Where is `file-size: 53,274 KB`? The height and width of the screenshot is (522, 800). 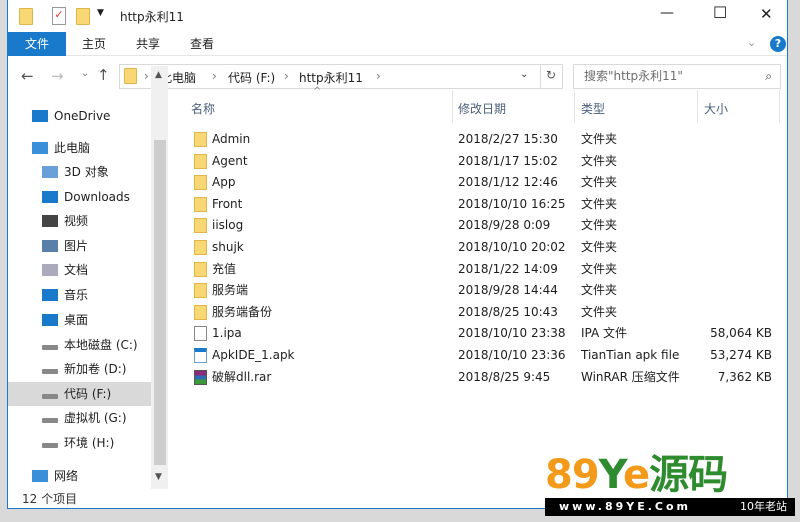
file-size: 53,274 KB is located at coordinates (741, 355).